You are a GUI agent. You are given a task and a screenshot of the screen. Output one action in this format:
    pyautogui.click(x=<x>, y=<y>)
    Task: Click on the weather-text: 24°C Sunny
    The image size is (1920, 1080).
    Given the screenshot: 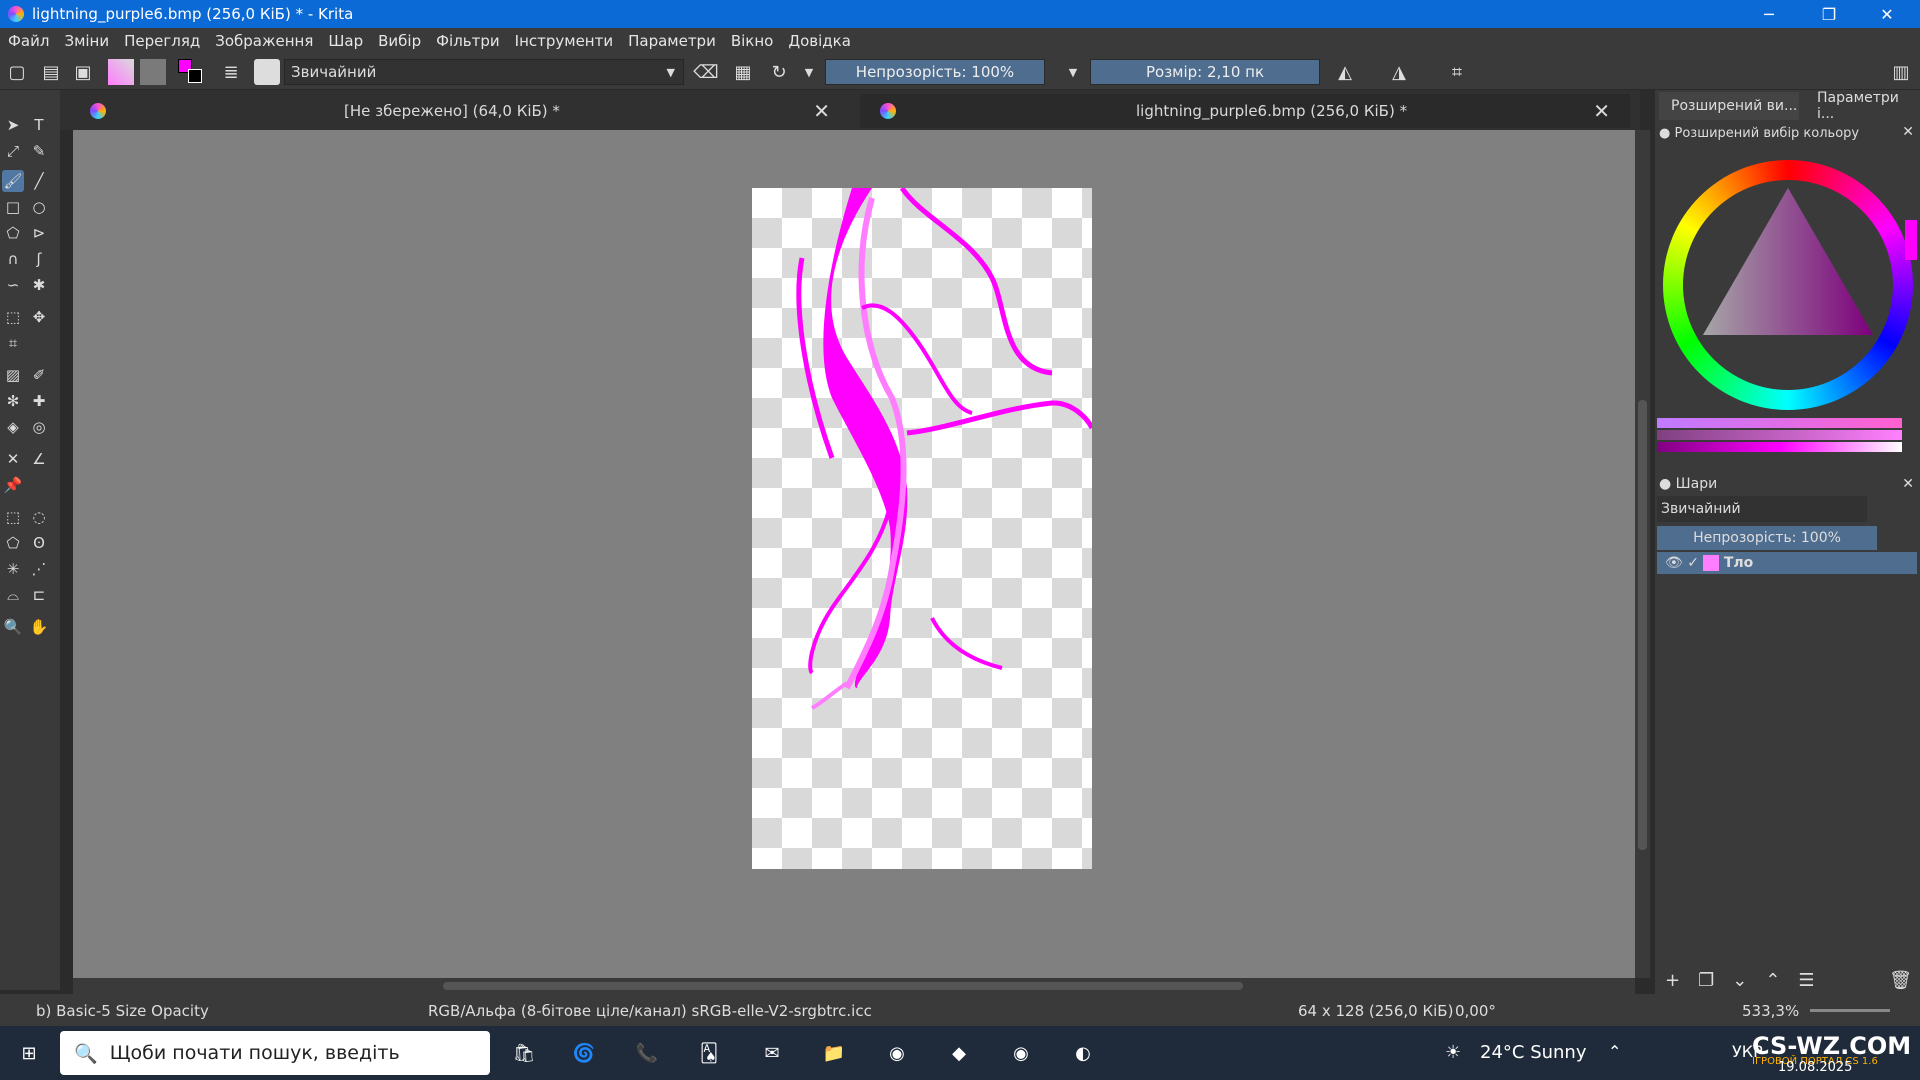 What is the action you would take?
    pyautogui.click(x=1533, y=1052)
    